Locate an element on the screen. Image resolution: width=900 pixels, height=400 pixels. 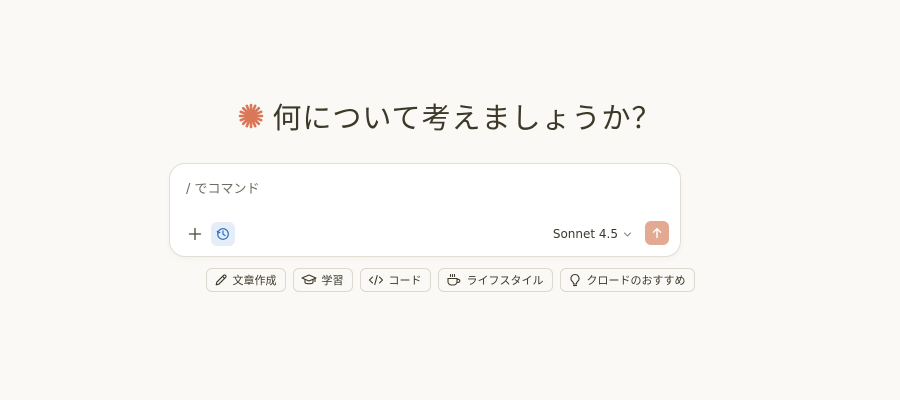
chip-claude-picks: クロードのおすすめ is located at coordinates (627, 280).